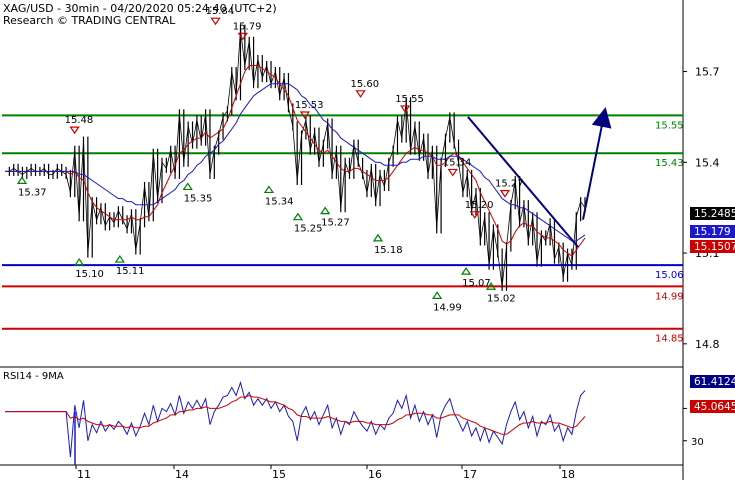 The width and height of the screenshot is (735, 480). What do you see at coordinates (669, 163) in the screenshot?
I see `level-label: 15.43` at bounding box center [669, 163].